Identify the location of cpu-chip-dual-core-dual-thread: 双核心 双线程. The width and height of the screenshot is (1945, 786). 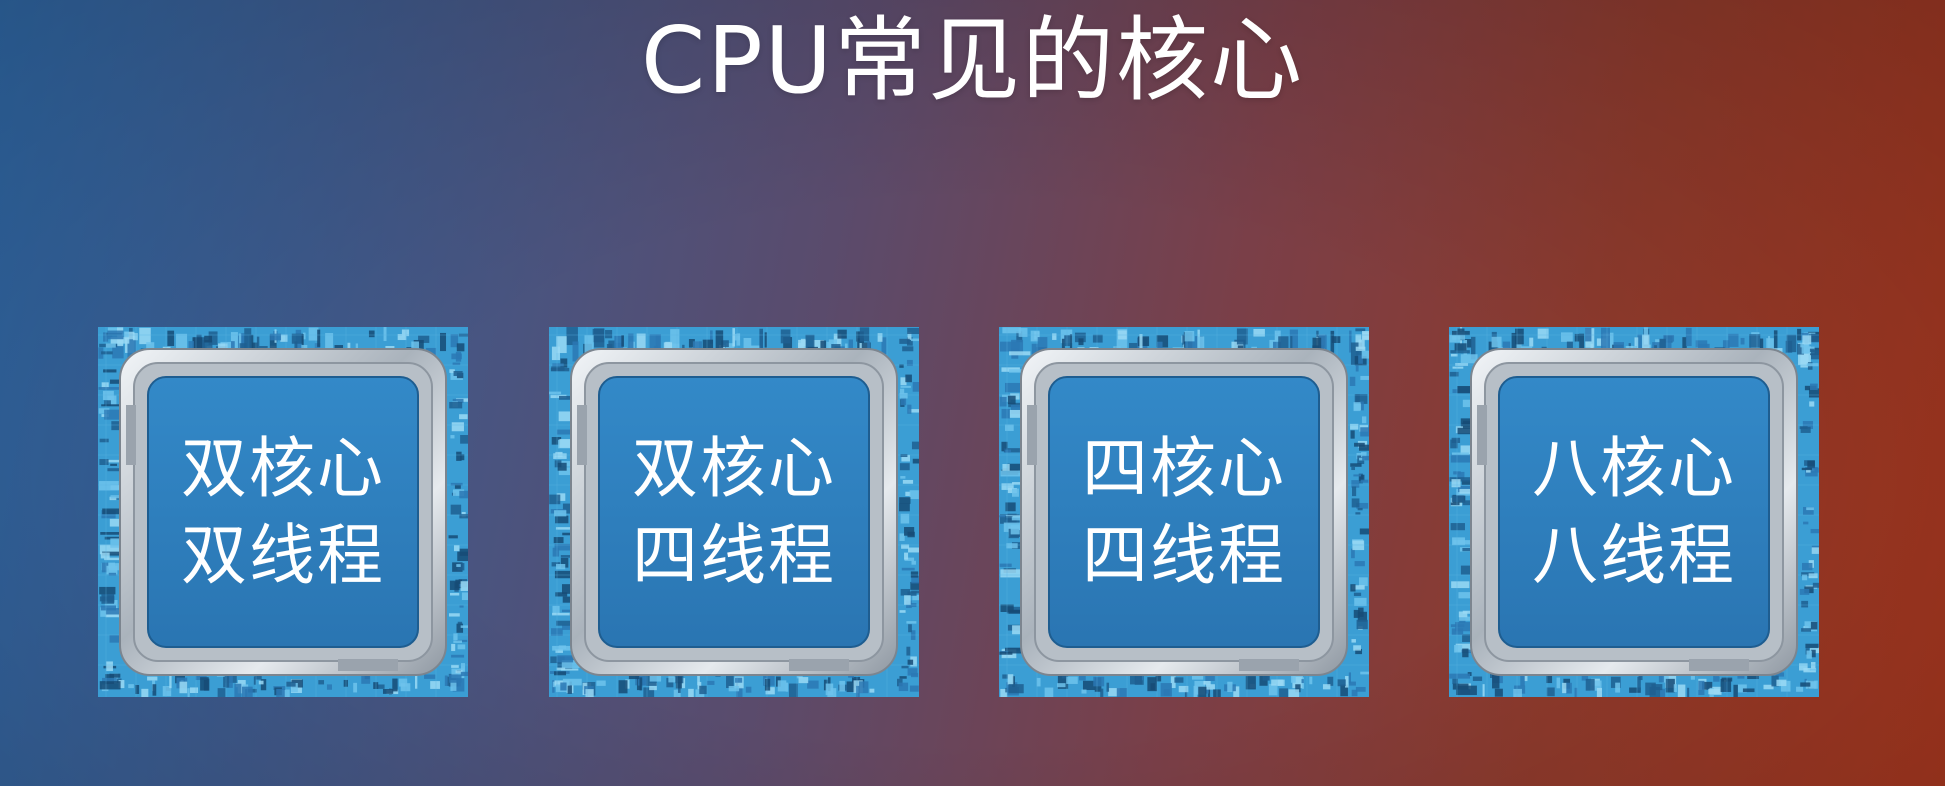
(283, 512).